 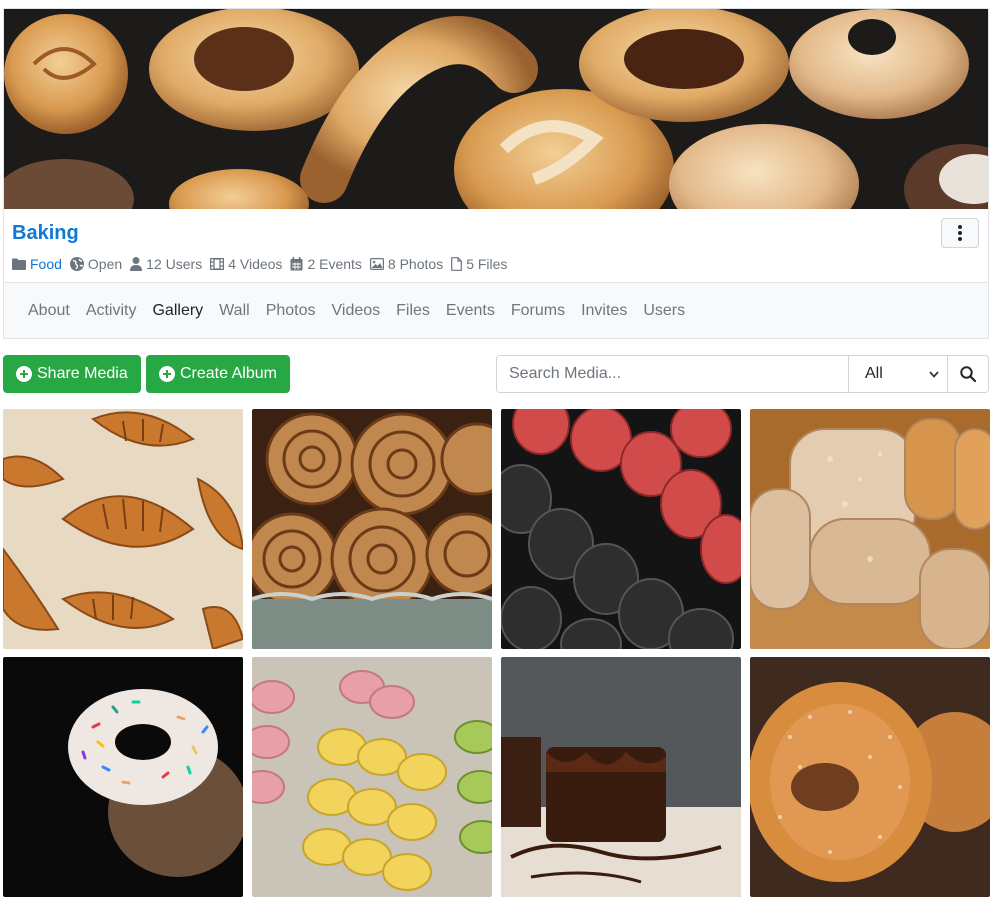 I want to click on photos-label: 8 Photos, so click(x=415, y=264).